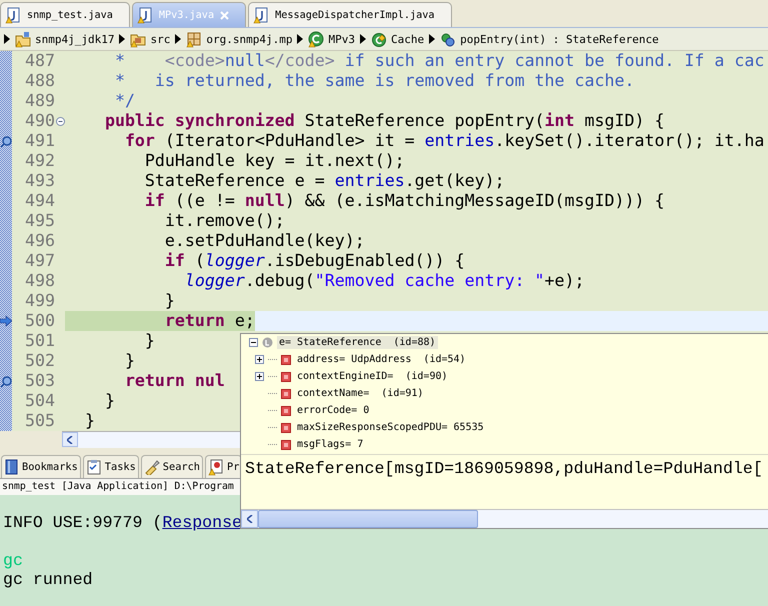 This screenshot has width=768, height=606. Describe the element at coordinates (39, 141) in the screenshot. I see `line-number: 491` at that location.